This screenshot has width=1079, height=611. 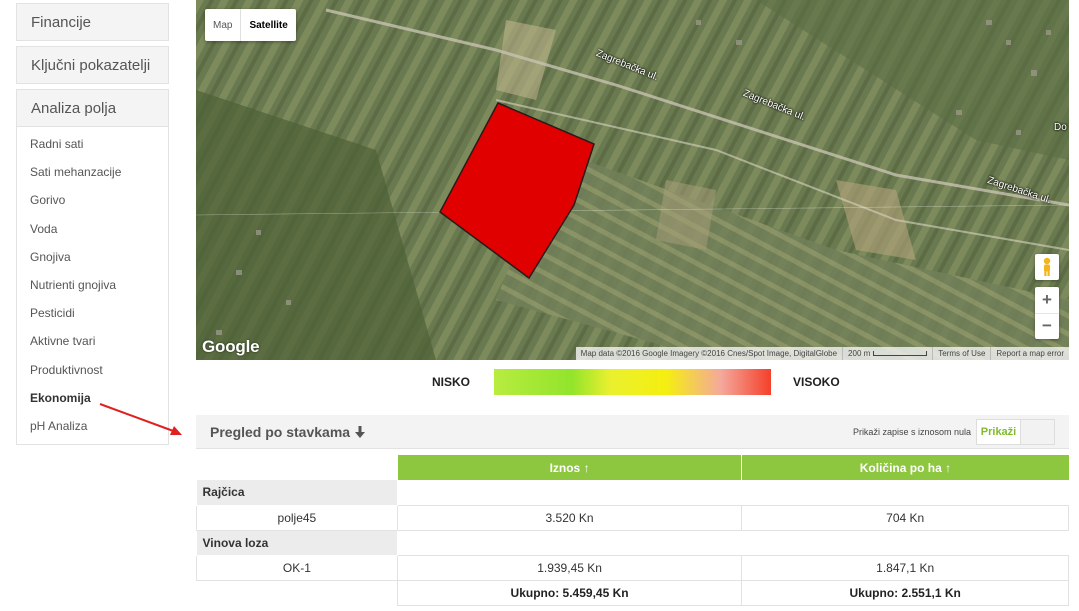 I want to click on table-group-row: Rajčica, so click(x=632, y=493).